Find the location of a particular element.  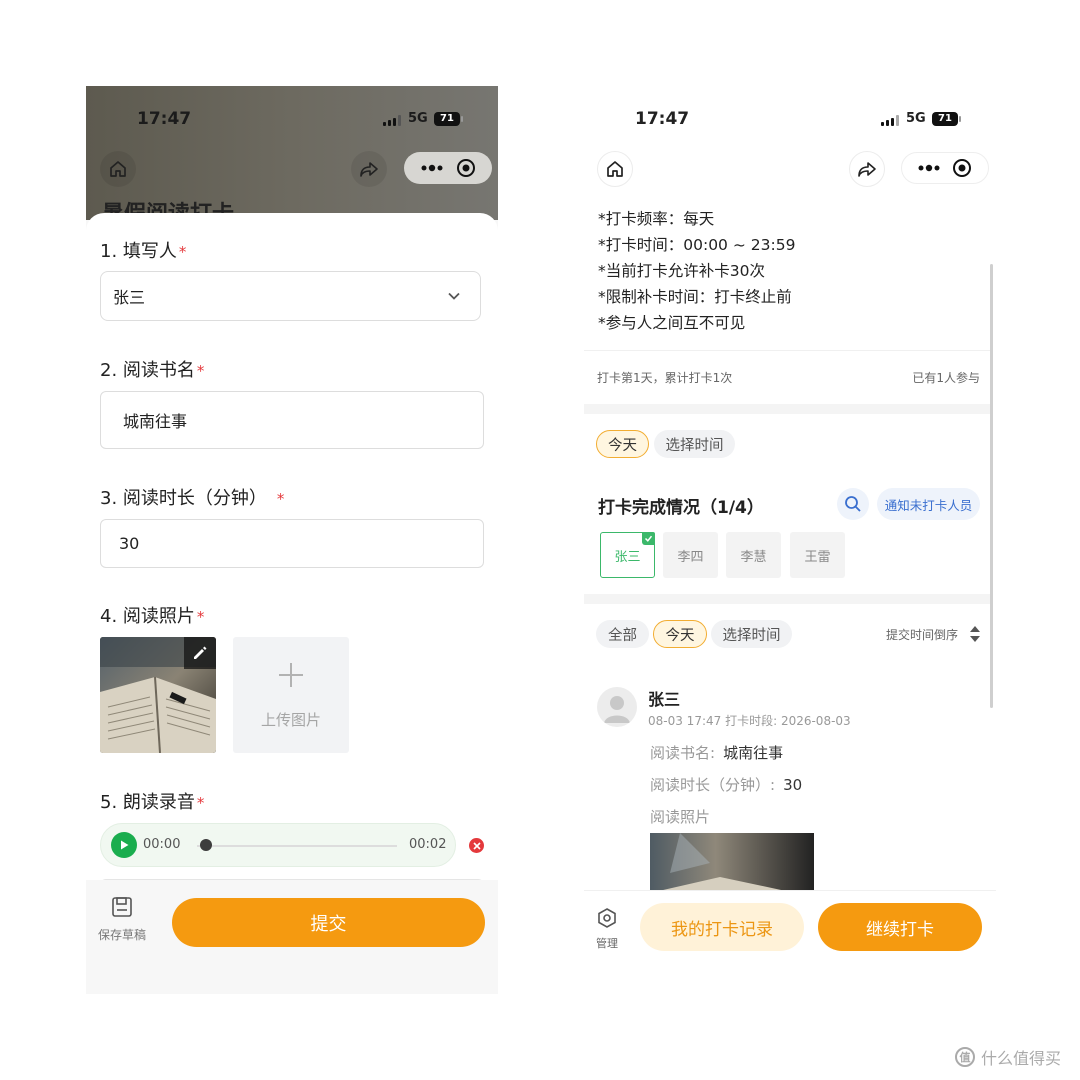

search-button is located at coordinates (853, 504).